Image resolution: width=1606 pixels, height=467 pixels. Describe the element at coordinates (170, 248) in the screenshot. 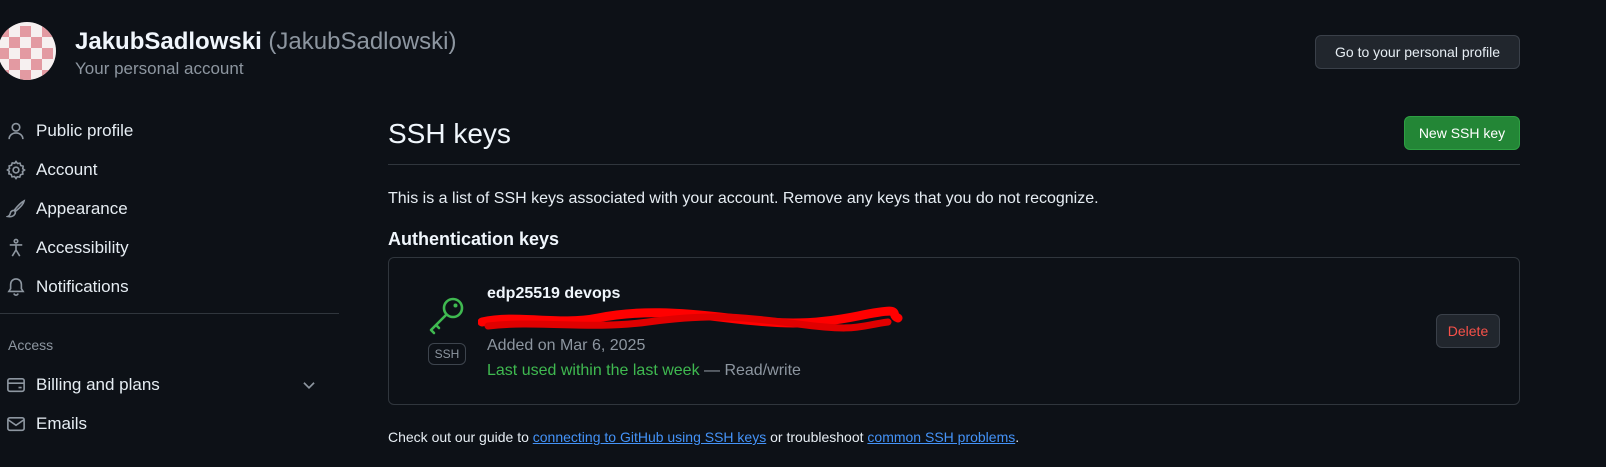

I see `sidebar-item-accessibility: Accessibility` at that location.